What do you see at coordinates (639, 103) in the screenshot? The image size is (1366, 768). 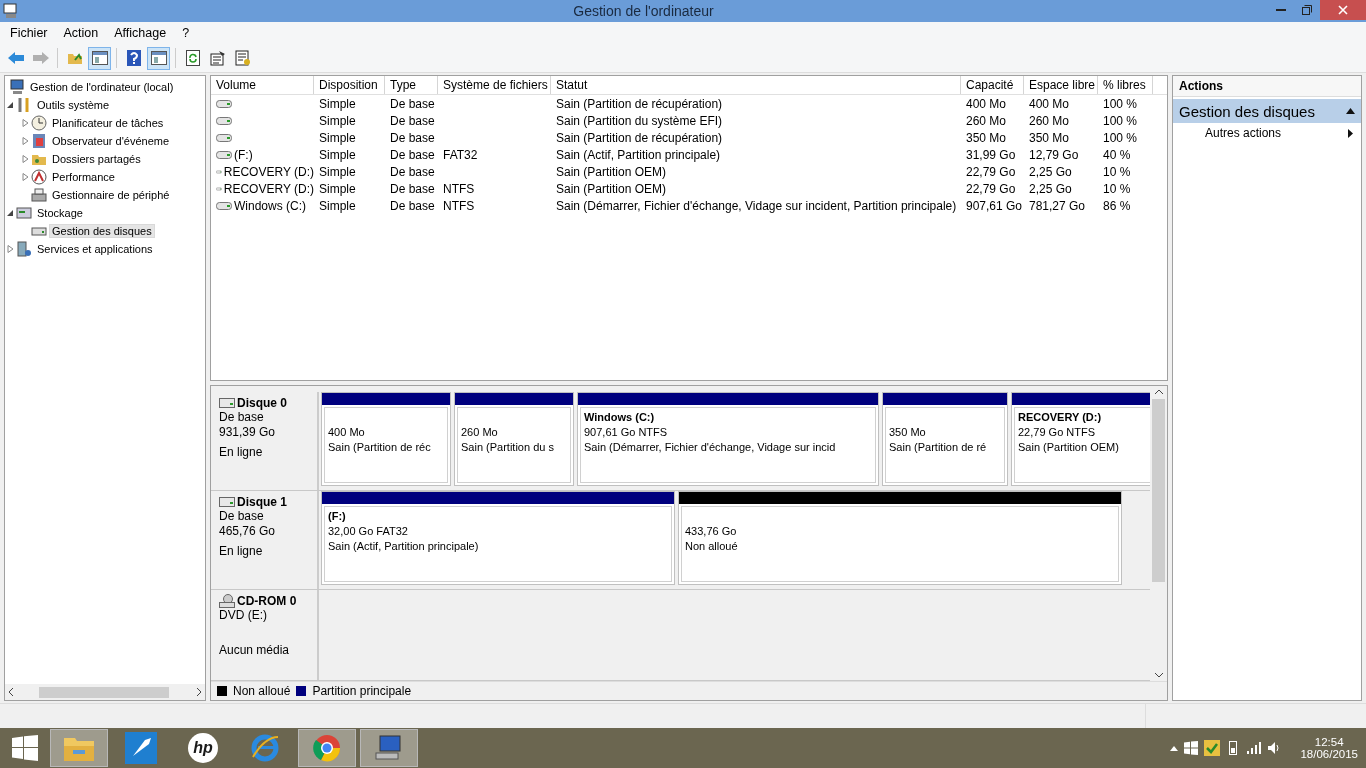 I see `table-cell: Sain (Partition de récupération)` at bounding box center [639, 103].